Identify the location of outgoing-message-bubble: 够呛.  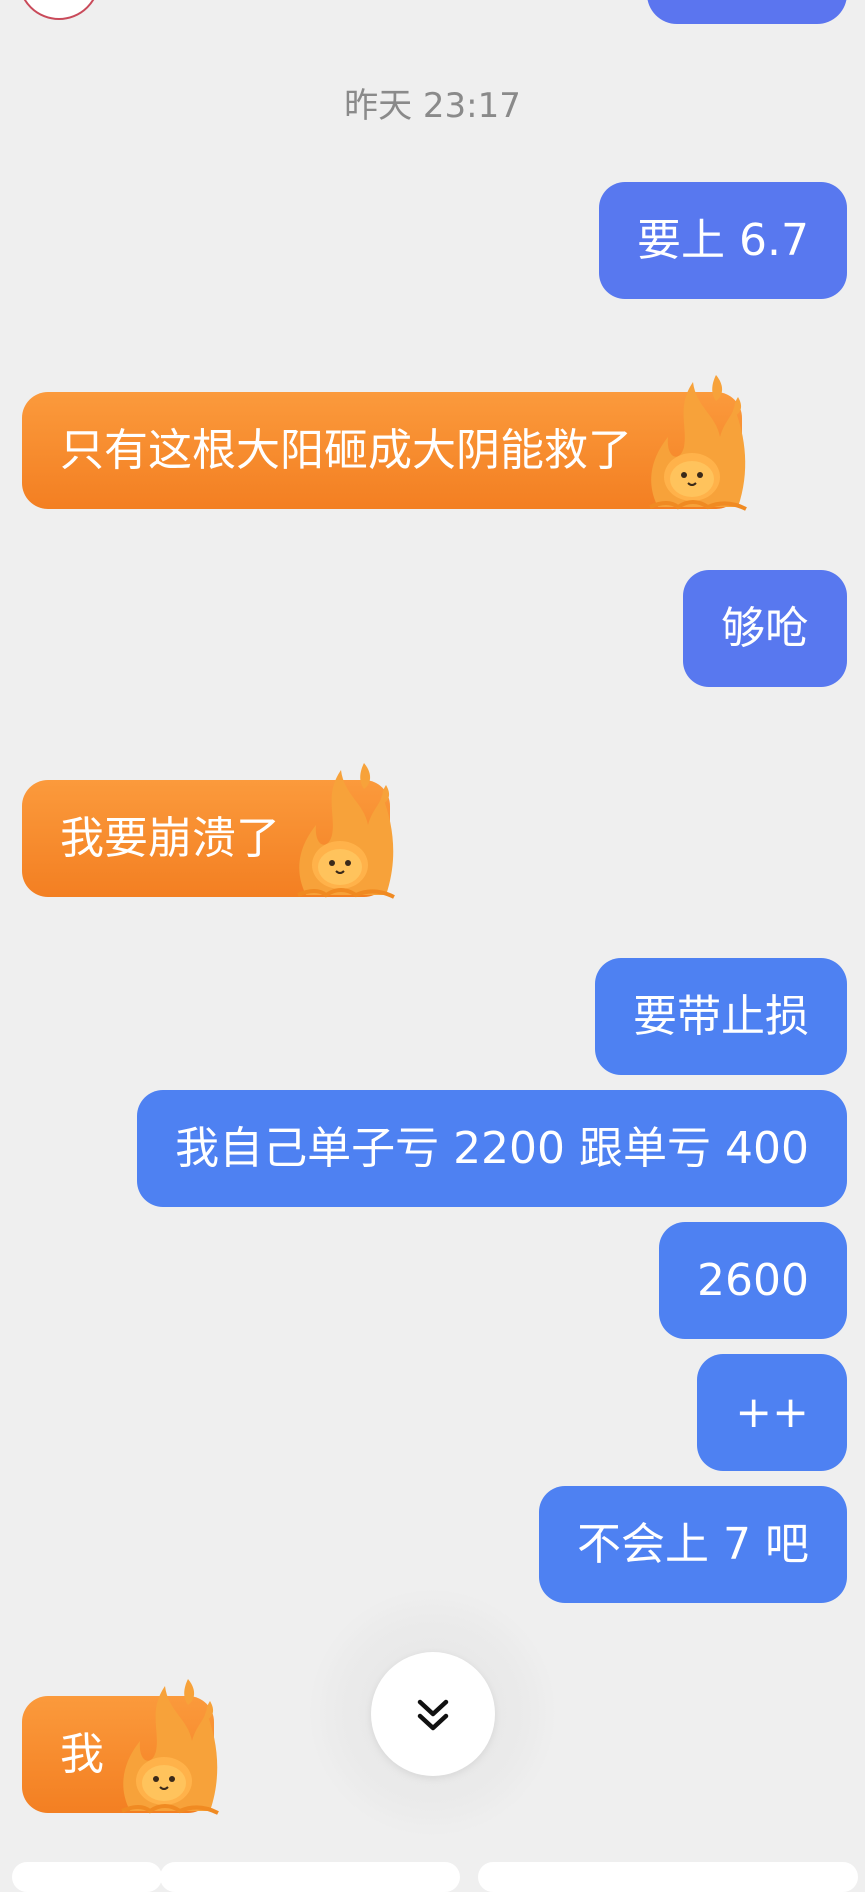
(765, 628).